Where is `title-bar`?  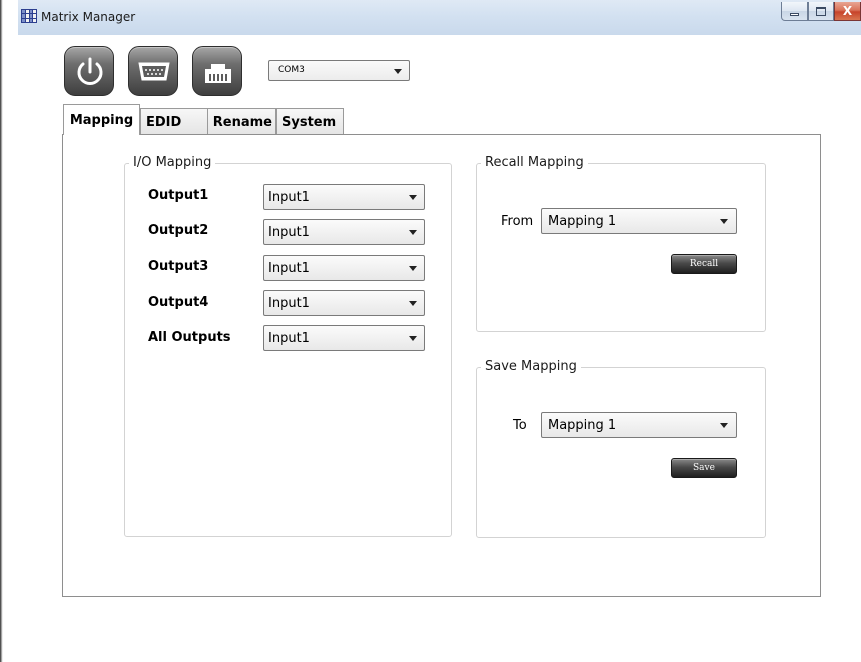 title-bar is located at coordinates (439, 17).